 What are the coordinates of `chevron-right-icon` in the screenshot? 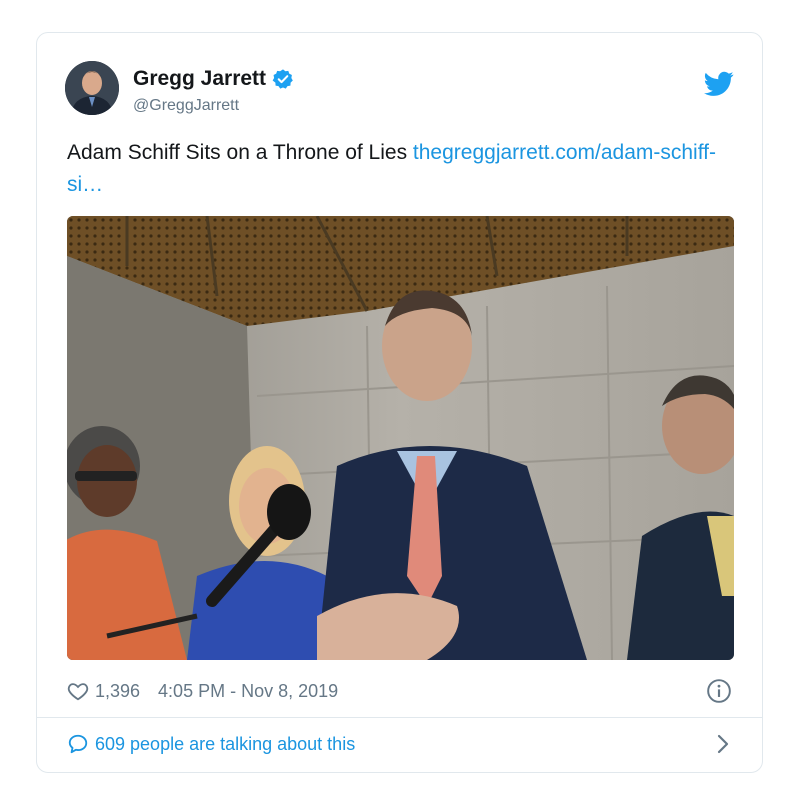 It's located at (723, 744).